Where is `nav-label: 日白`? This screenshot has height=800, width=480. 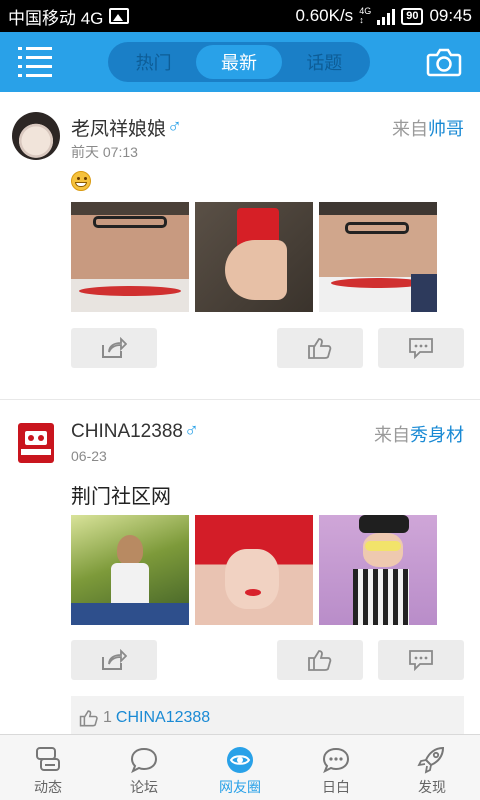 nav-label: 日白 is located at coordinates (336, 787).